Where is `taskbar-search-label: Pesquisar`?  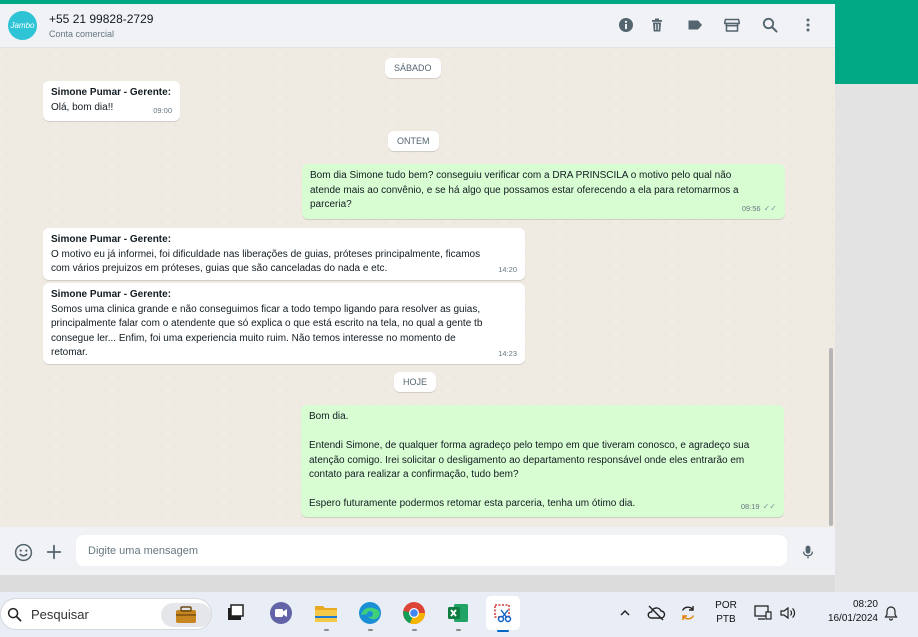 taskbar-search-label: Pesquisar is located at coordinates (60, 614).